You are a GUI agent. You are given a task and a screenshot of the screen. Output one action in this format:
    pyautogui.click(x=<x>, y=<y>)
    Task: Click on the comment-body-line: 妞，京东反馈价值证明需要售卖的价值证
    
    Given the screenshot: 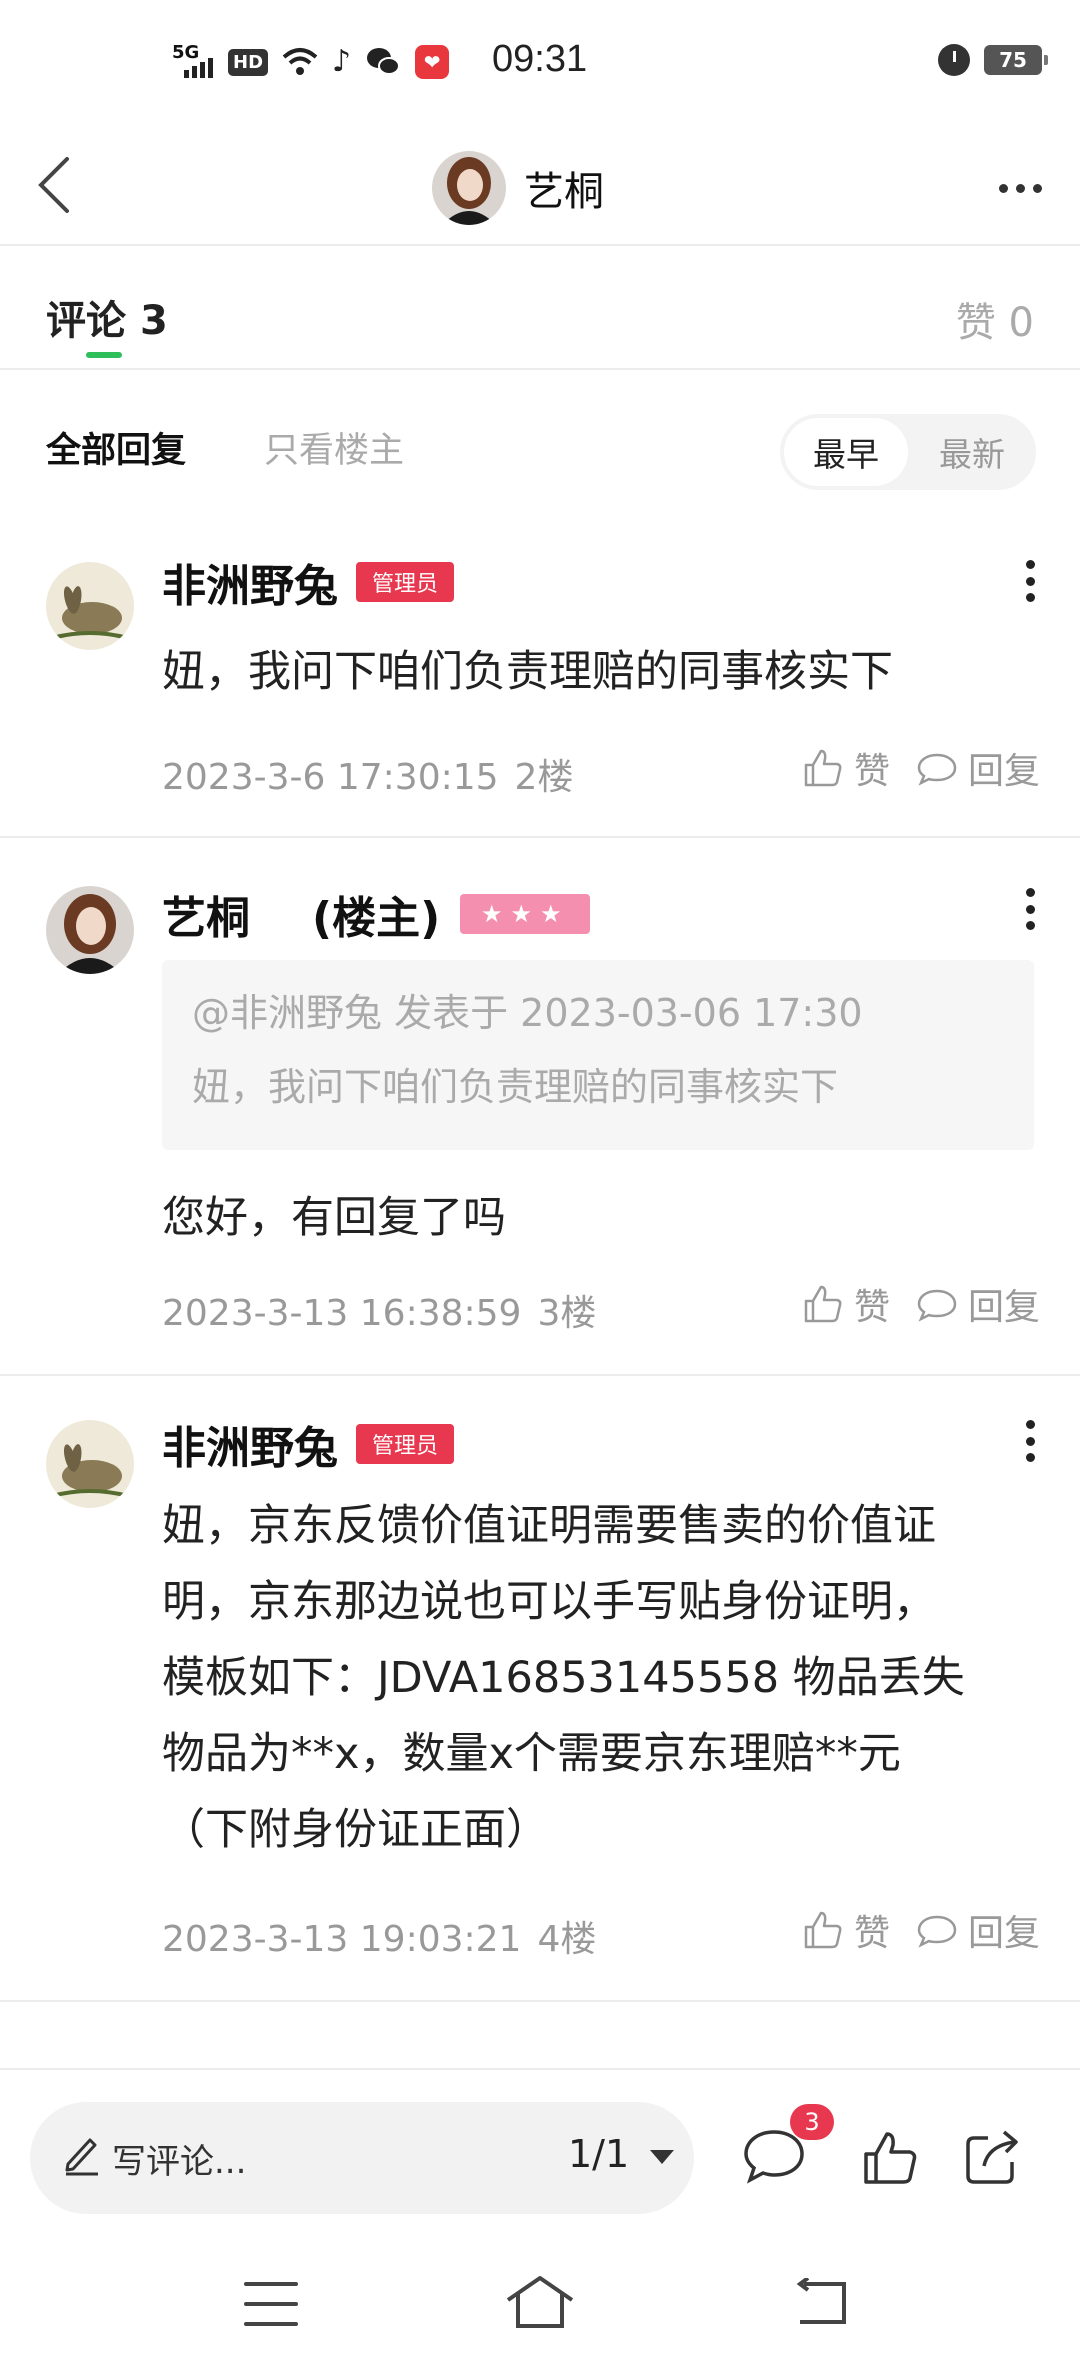 What is the action you would take?
    pyautogui.click(x=549, y=1526)
    